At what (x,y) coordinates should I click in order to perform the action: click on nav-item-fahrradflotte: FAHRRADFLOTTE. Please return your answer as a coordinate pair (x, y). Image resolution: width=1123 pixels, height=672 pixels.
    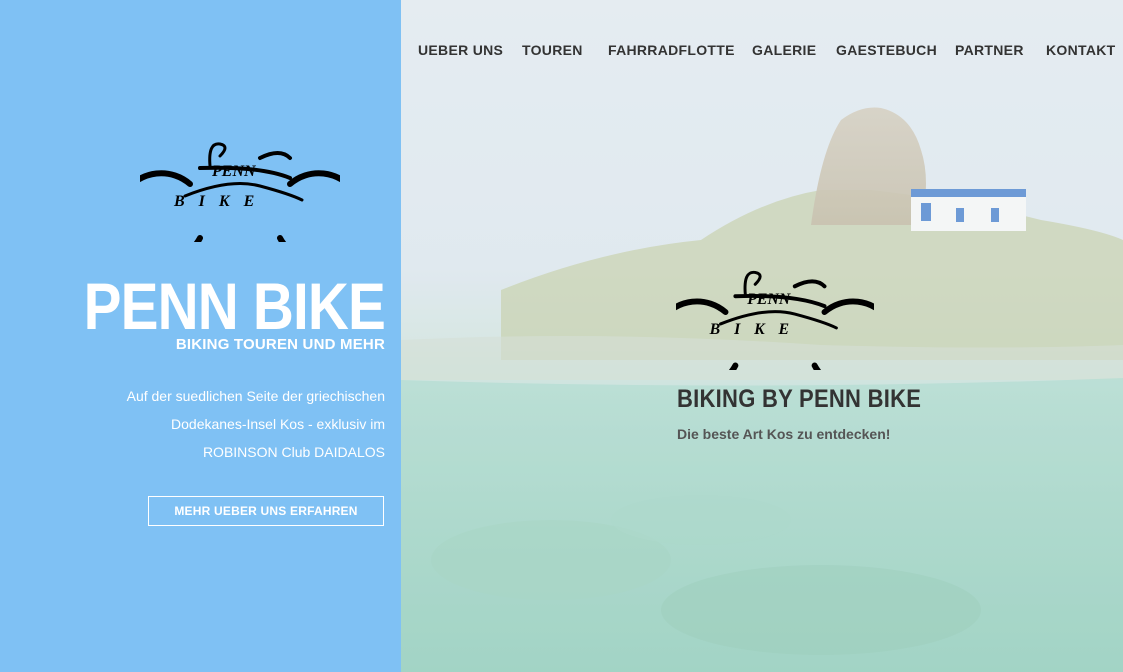
    Looking at the image, I should click on (671, 50).